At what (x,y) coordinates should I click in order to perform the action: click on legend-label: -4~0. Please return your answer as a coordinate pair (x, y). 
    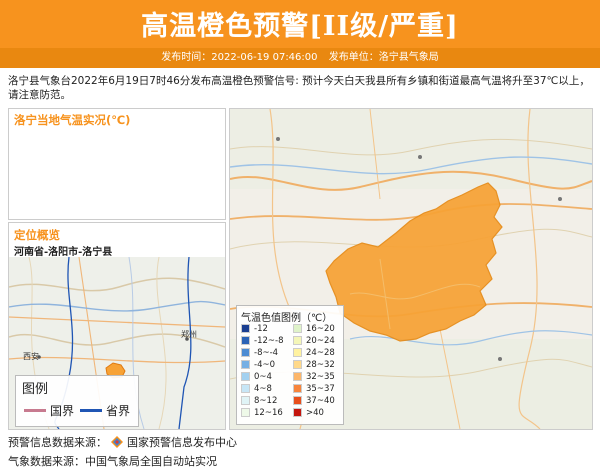
    Looking at the image, I should click on (265, 364).